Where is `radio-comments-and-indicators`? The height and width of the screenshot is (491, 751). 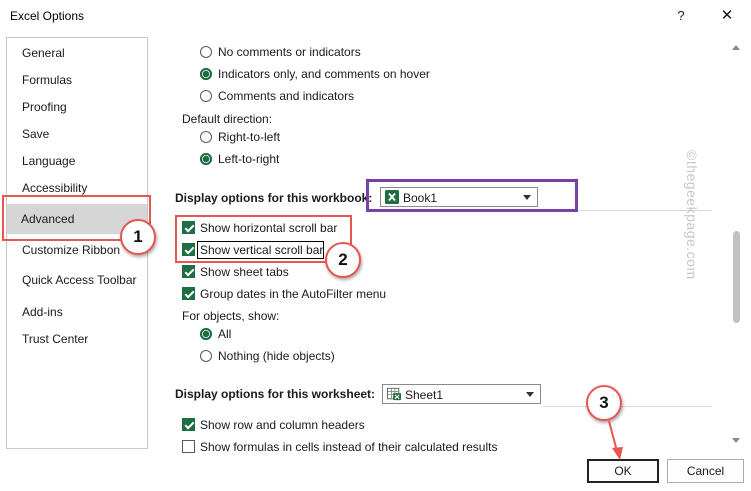 radio-comments-and-indicators is located at coordinates (206, 96).